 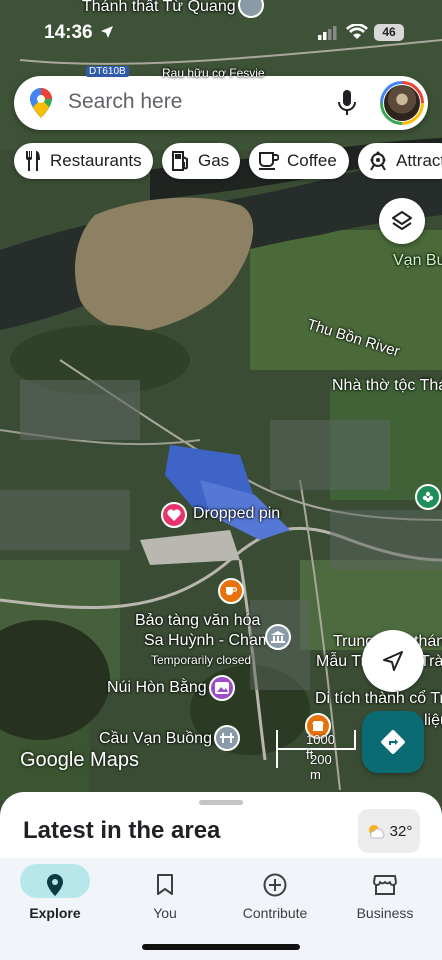 What do you see at coordinates (347, 103) in the screenshot?
I see `microphone-icon` at bounding box center [347, 103].